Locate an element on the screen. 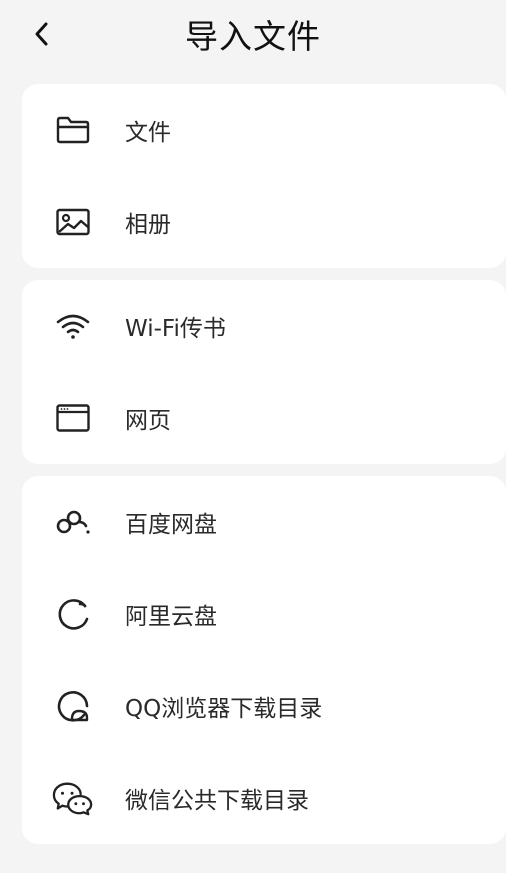 The image size is (506, 873). wechat-icon is located at coordinates (73, 798).